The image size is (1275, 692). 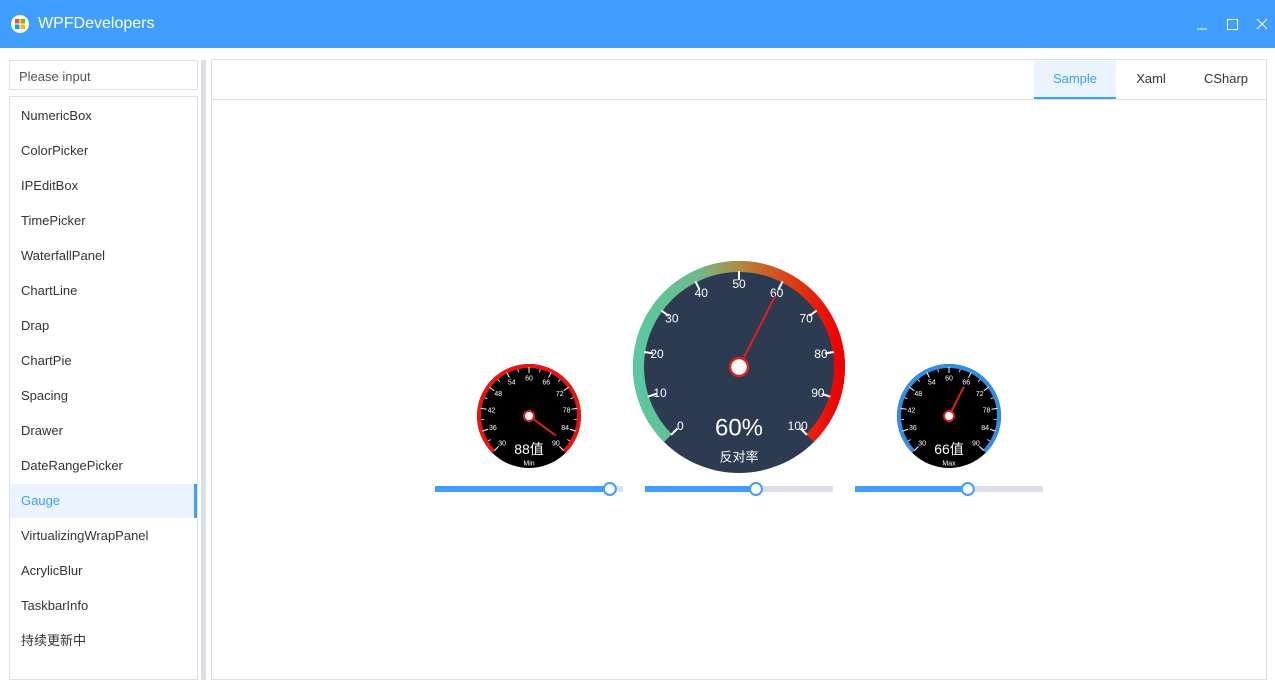 I want to click on gauge-value-text: 60%, so click(x=739, y=427).